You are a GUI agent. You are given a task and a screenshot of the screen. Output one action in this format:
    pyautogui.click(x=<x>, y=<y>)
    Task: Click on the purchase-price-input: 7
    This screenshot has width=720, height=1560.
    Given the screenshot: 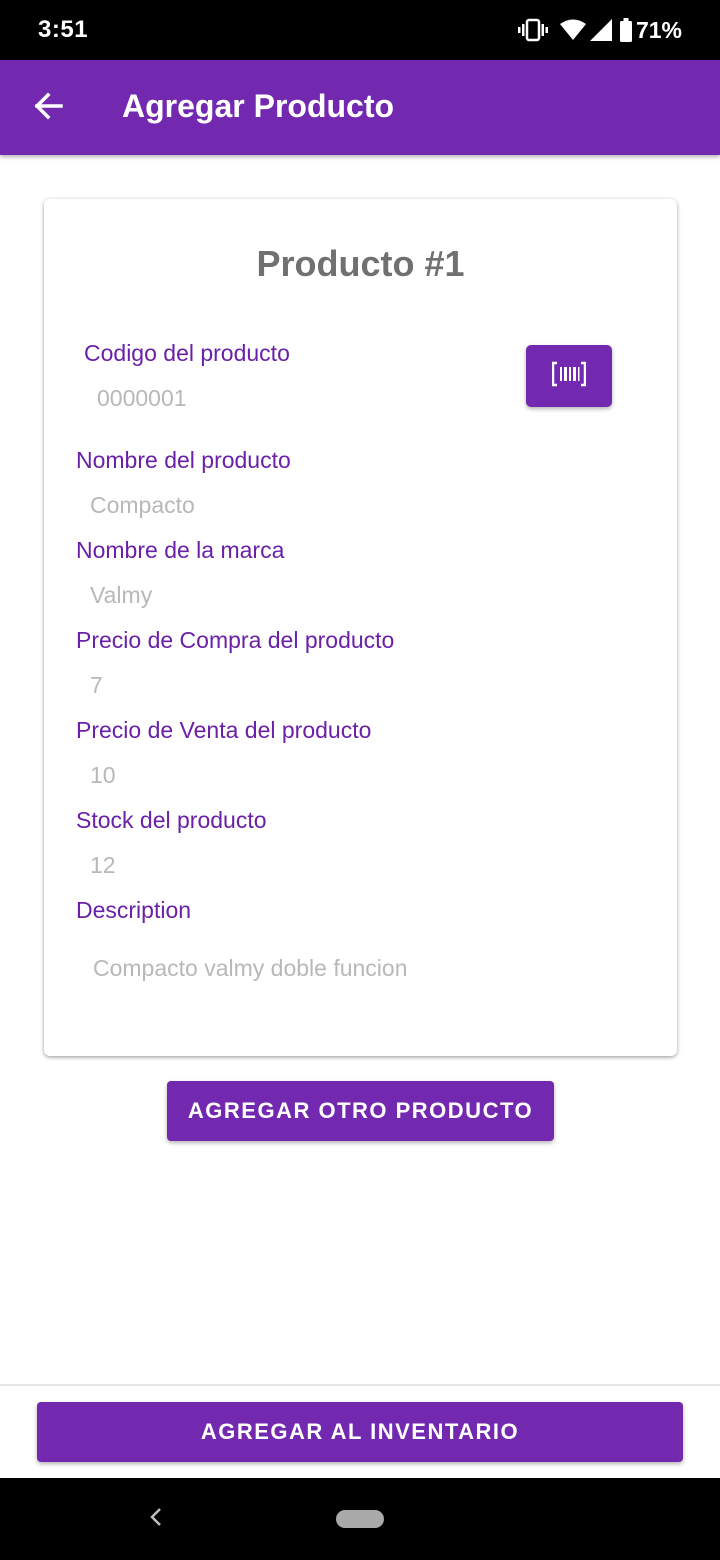 What is the action you would take?
    pyautogui.click(x=96, y=685)
    